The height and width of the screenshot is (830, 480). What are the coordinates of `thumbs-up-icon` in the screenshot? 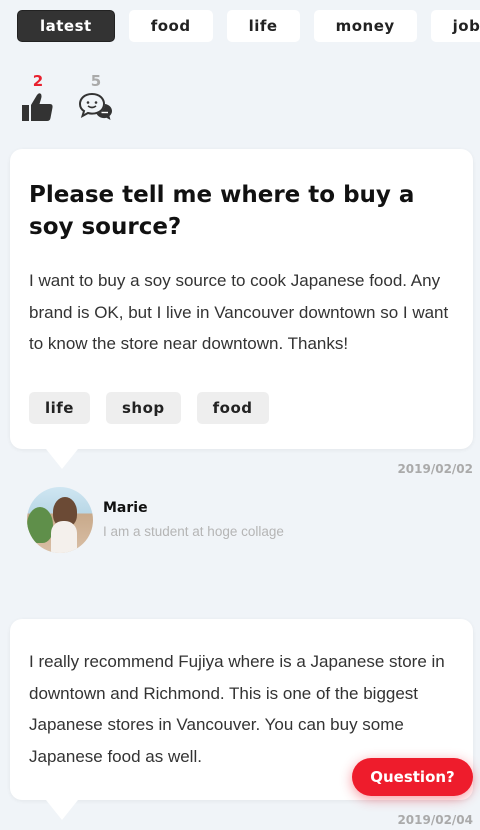 It's located at (38, 107).